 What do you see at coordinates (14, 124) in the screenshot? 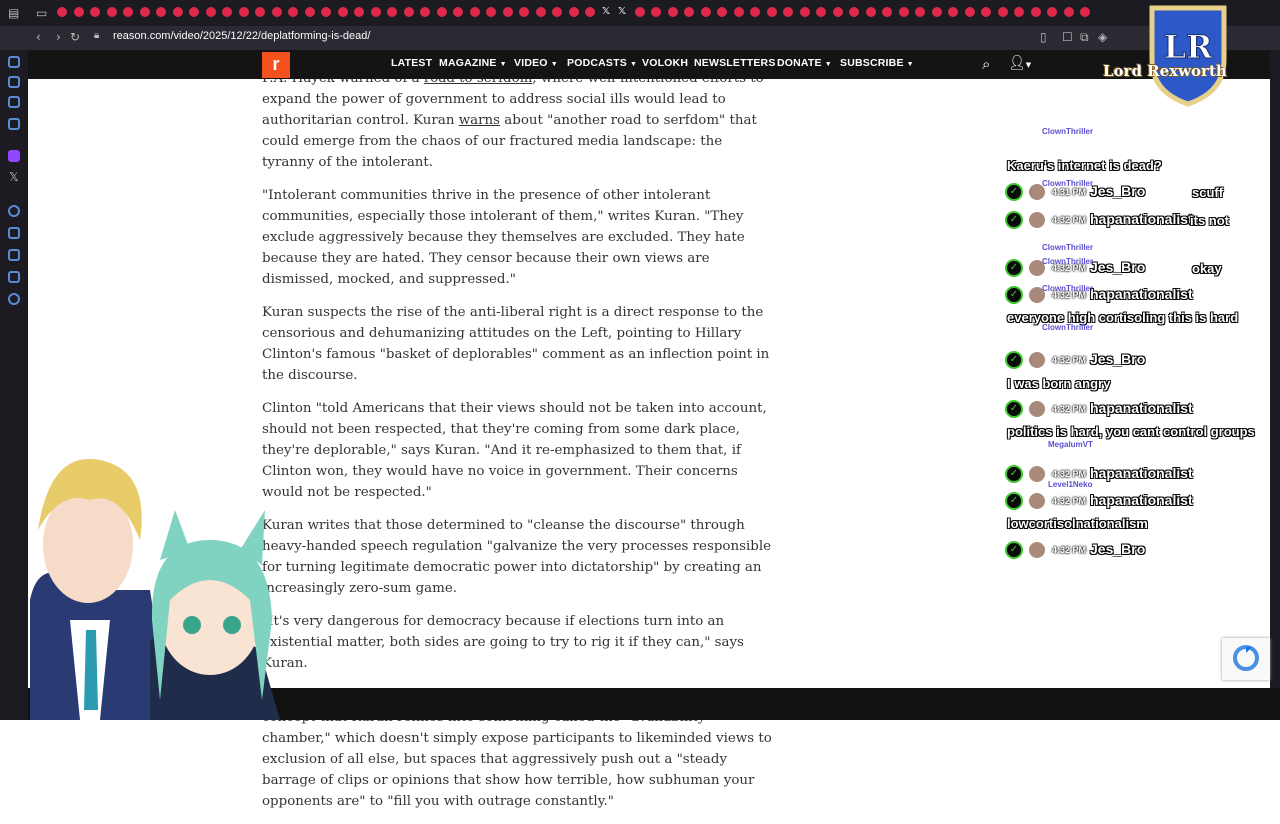
I see `sidebar-app-icon` at bounding box center [14, 124].